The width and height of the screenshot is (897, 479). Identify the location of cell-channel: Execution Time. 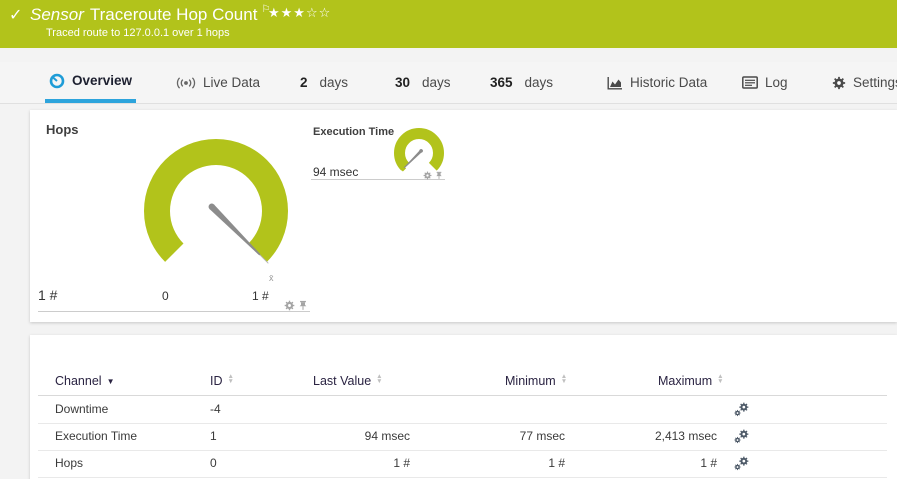
(96, 436).